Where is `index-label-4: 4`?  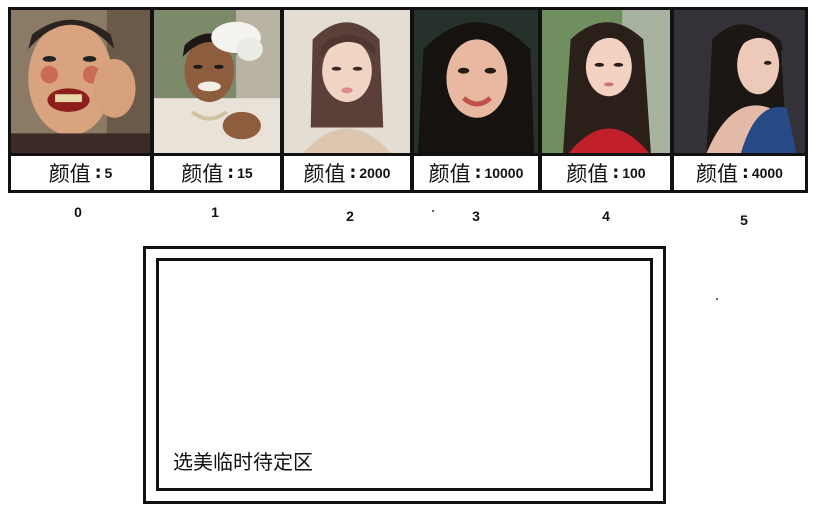 index-label-4: 4 is located at coordinates (606, 216).